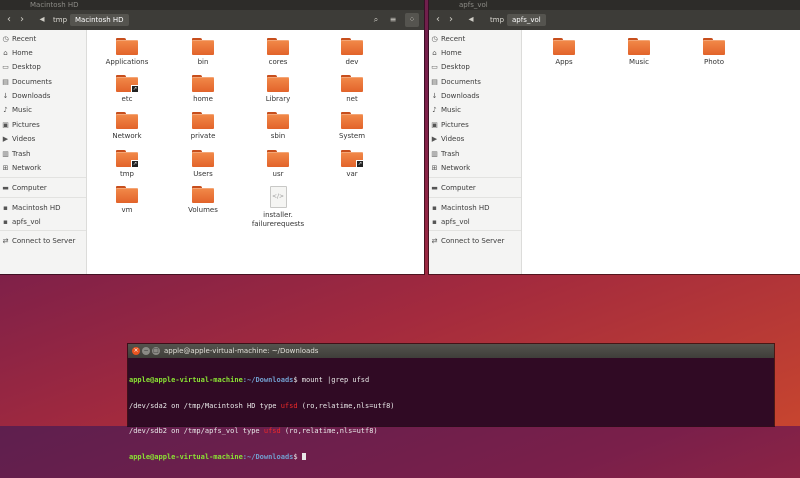 The width and height of the screenshot is (800, 478). Describe the element at coordinates (278, 207) in the screenshot. I see `file-item-installer-failurerequests: </> installer. failurerequests` at that location.